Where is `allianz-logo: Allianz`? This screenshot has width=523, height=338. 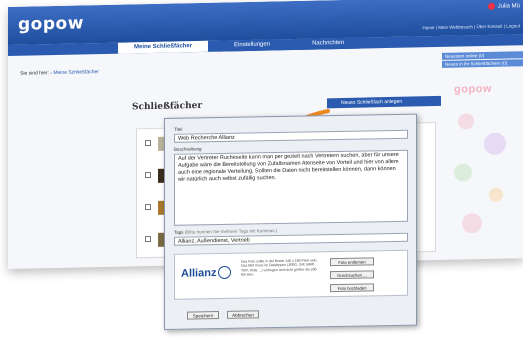
allianz-logo: Allianz is located at coordinates (199, 273).